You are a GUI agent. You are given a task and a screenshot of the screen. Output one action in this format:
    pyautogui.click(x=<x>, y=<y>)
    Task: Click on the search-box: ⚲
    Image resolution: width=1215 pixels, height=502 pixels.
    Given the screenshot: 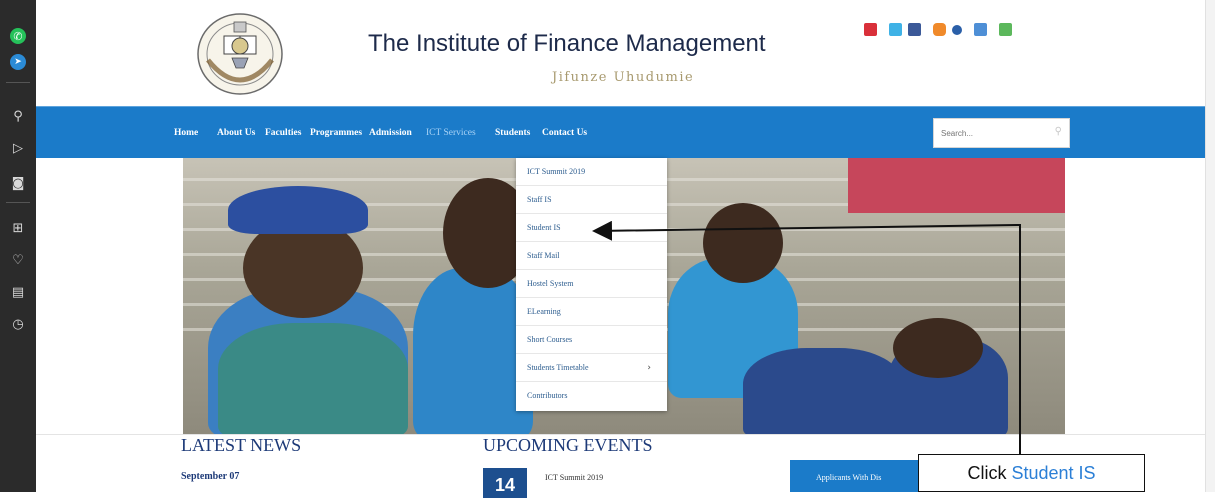 What is the action you would take?
    pyautogui.click(x=1001, y=133)
    